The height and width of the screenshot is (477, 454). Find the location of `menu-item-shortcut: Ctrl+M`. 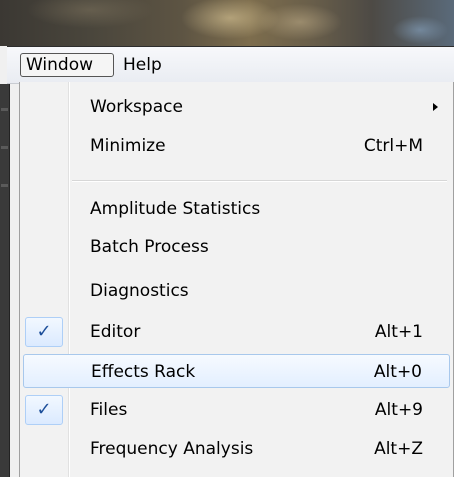

menu-item-shortcut: Ctrl+M is located at coordinates (393, 146).